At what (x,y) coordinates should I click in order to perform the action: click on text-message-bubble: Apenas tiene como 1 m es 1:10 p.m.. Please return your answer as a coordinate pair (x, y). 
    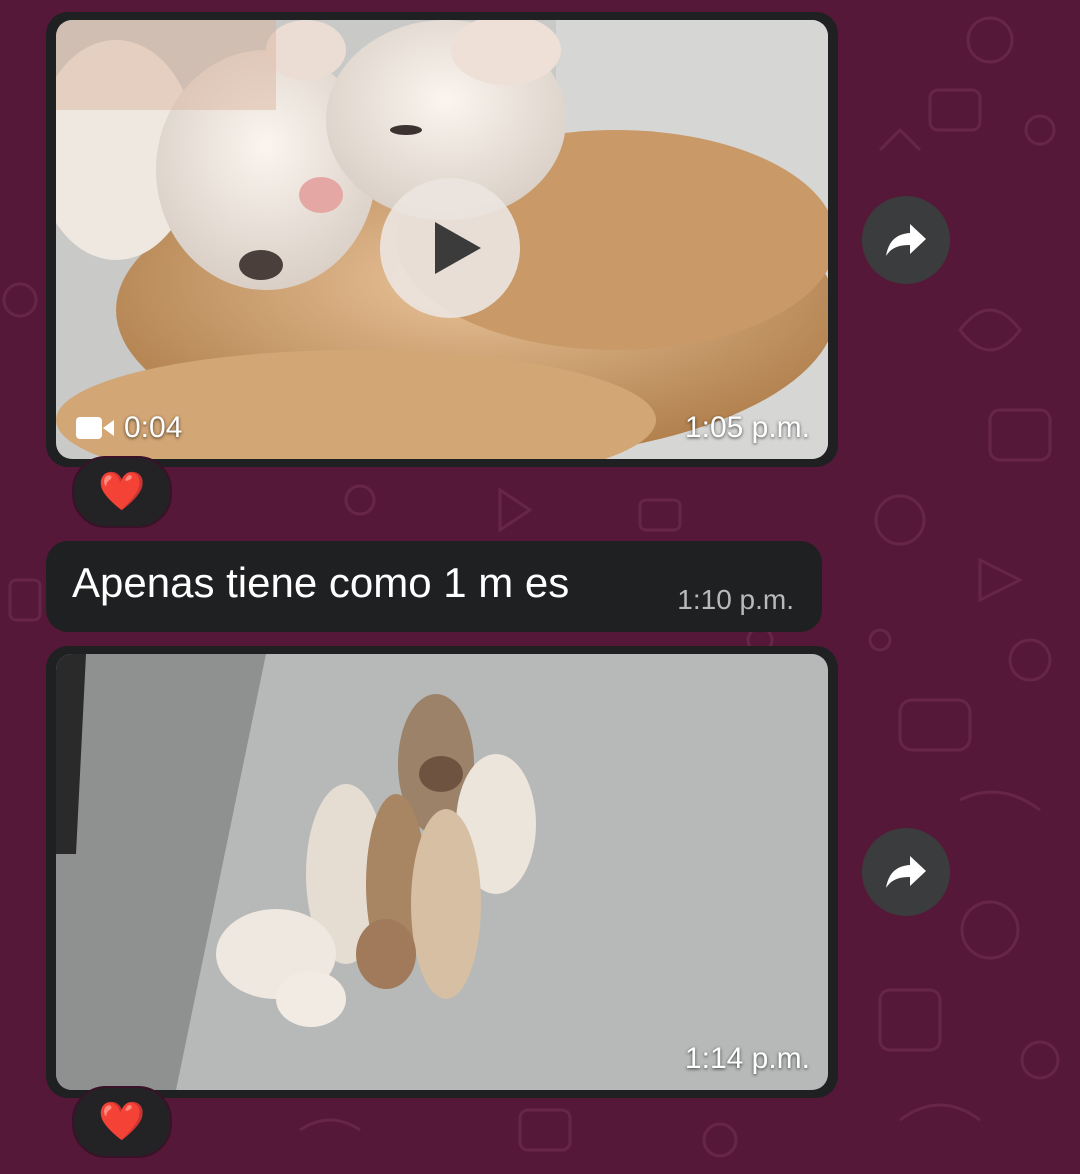
    Looking at the image, I should click on (434, 586).